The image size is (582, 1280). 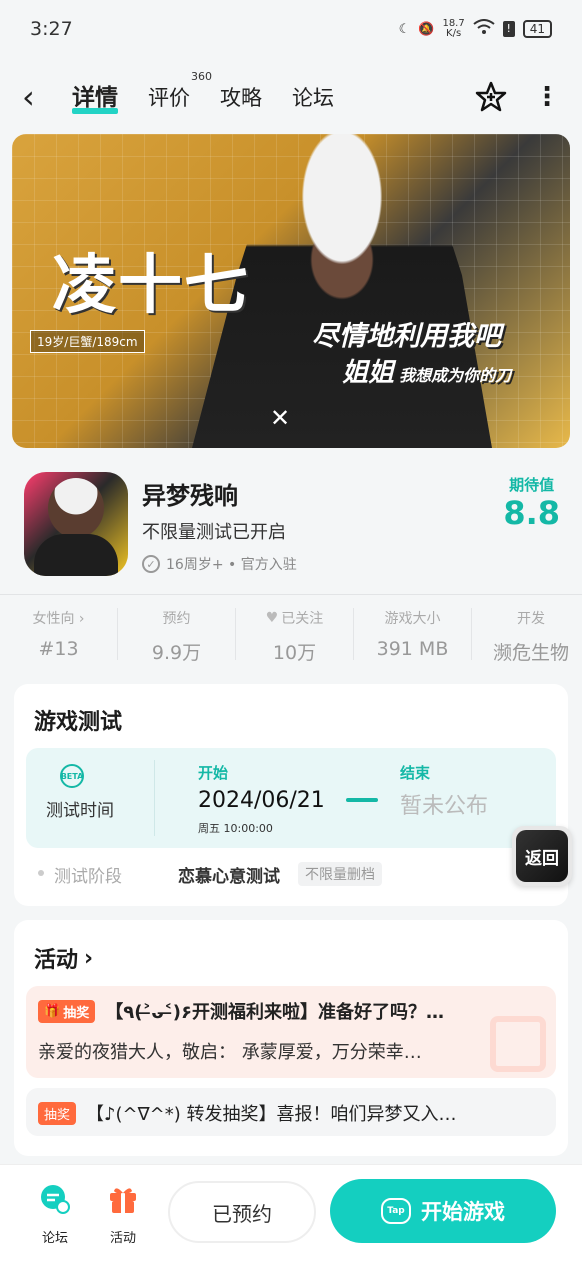 I want to click on activity-title: 活动 ›, so click(x=63, y=958).